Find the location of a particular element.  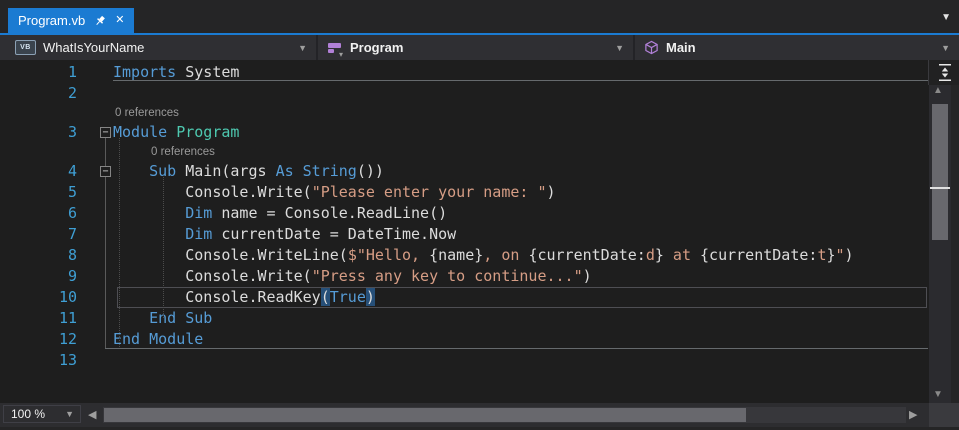

project-dropdown-label: WhatIsYourName is located at coordinates (94, 47).